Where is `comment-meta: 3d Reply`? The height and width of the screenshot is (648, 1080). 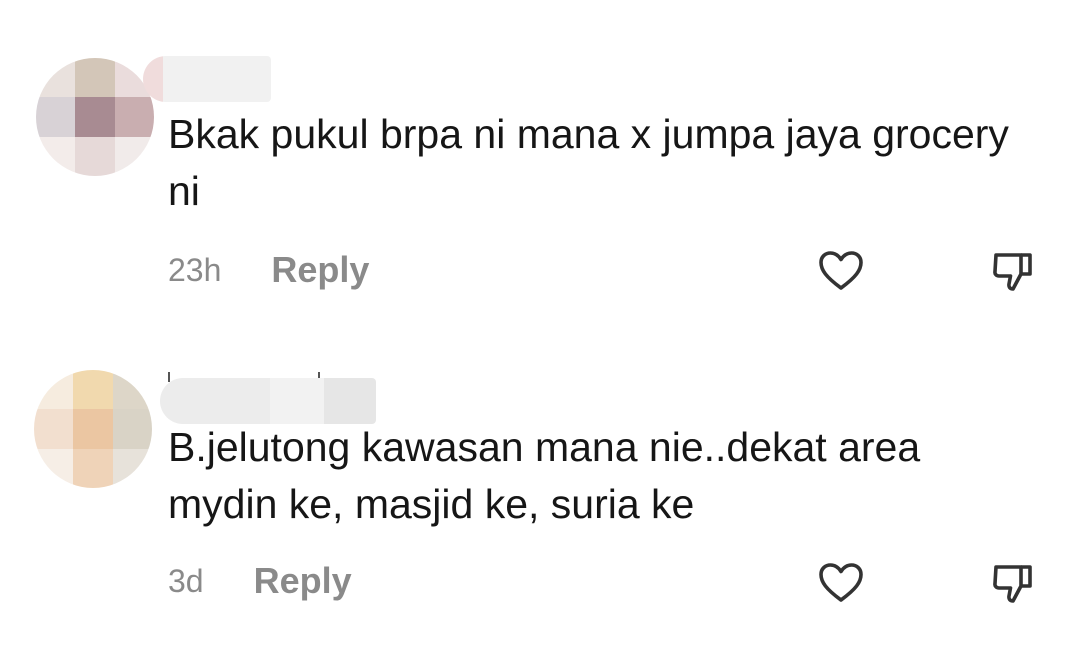 comment-meta: 3d Reply is located at coordinates (260, 581).